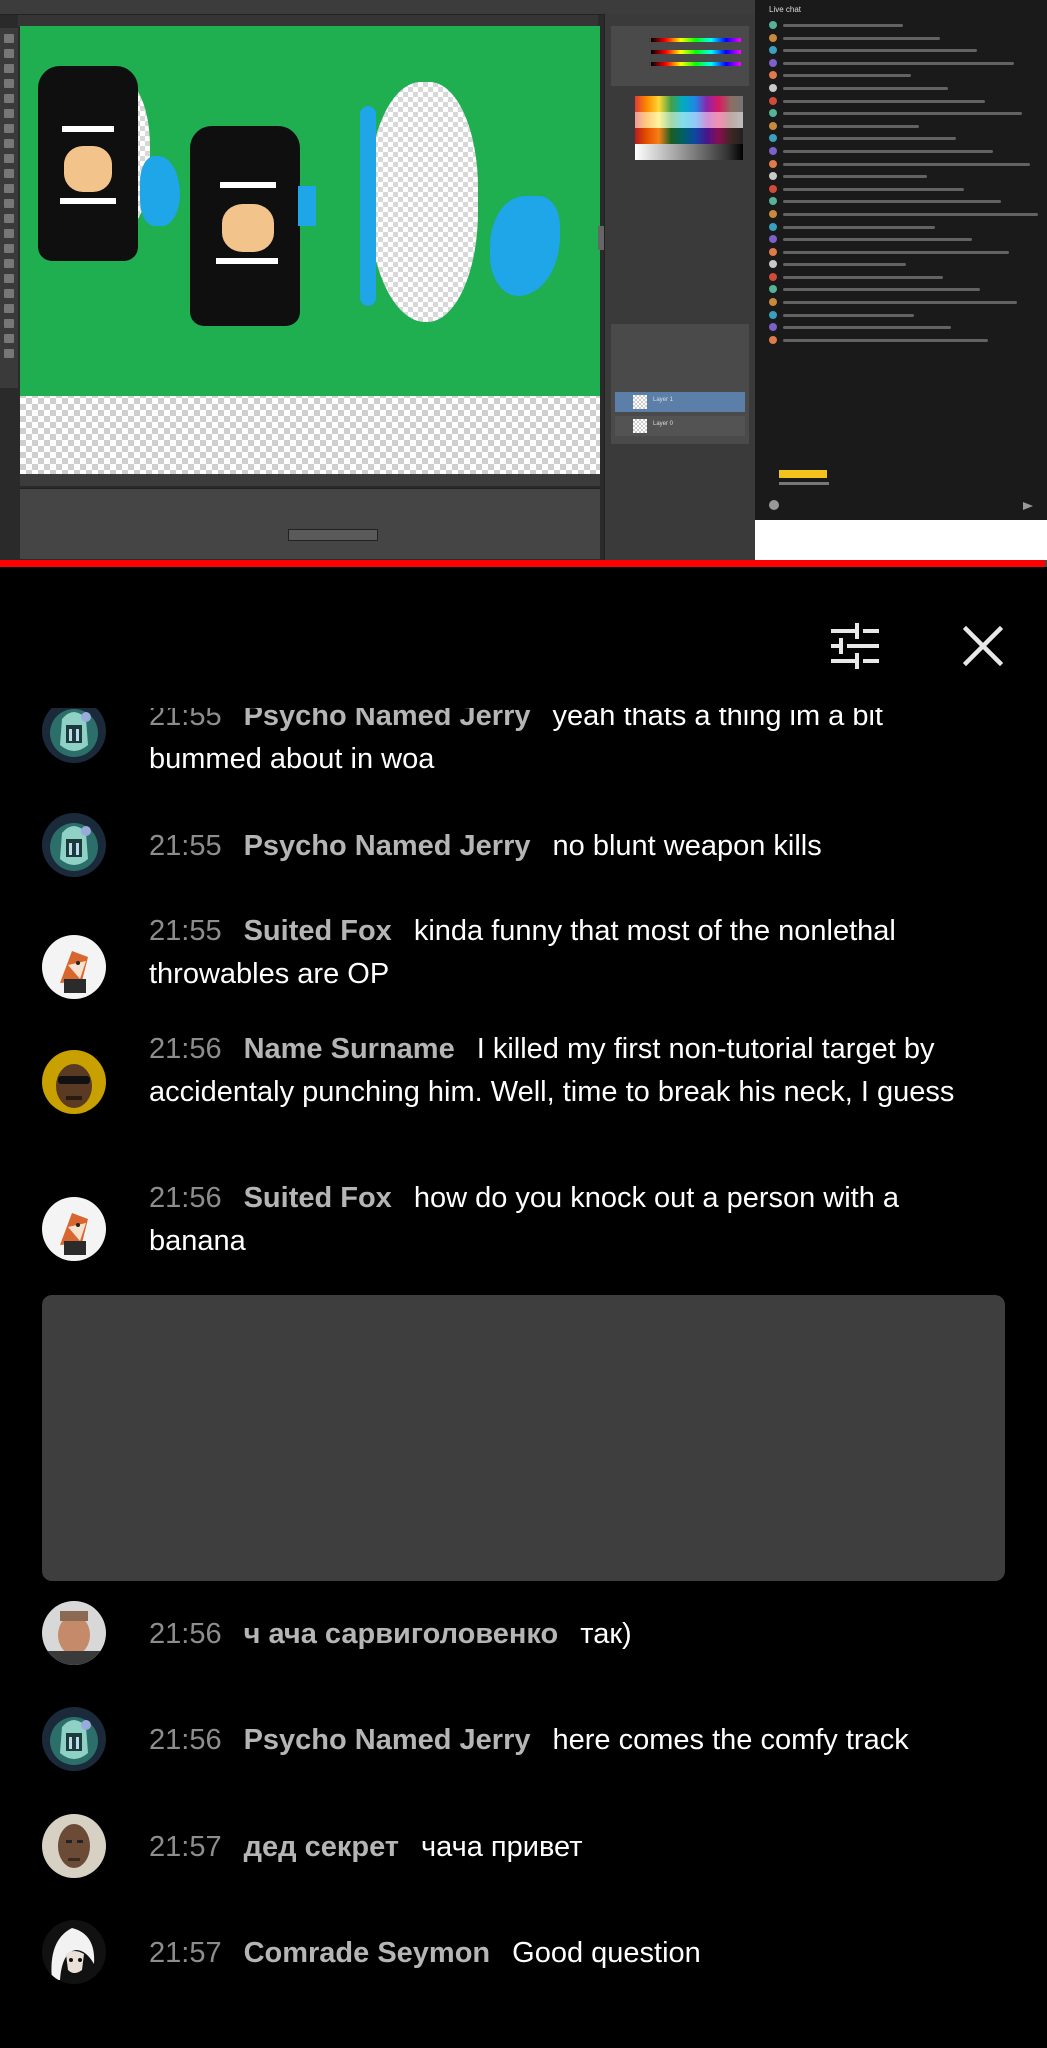  I want to click on pixel-art-canvas, so click(310, 250).